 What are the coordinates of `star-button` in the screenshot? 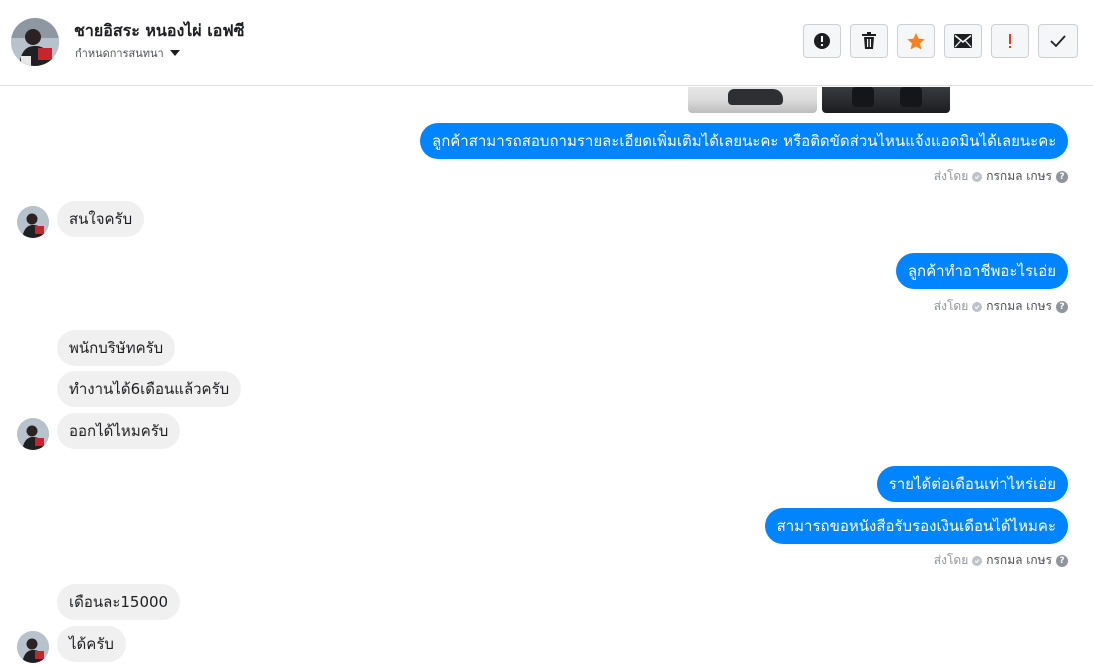 It's located at (916, 41).